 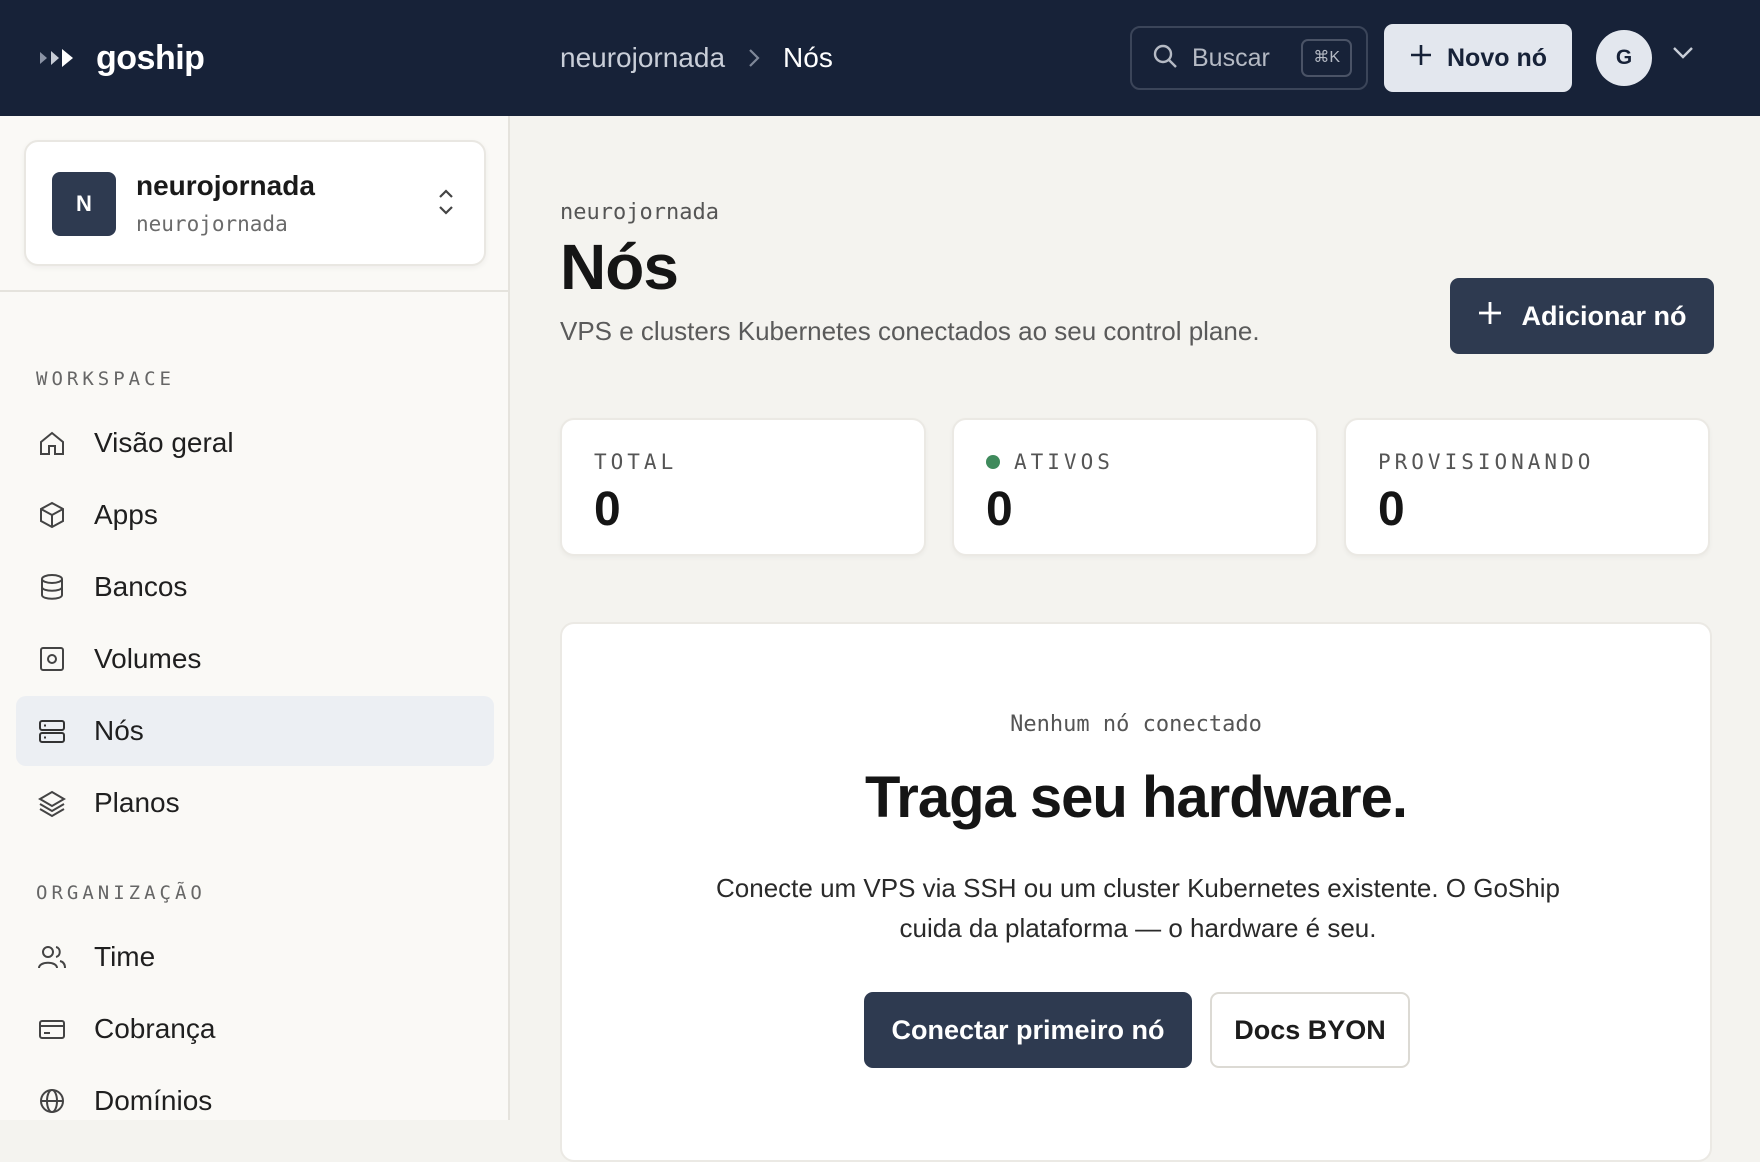 I want to click on user-avatar: G, so click(x=1624, y=58).